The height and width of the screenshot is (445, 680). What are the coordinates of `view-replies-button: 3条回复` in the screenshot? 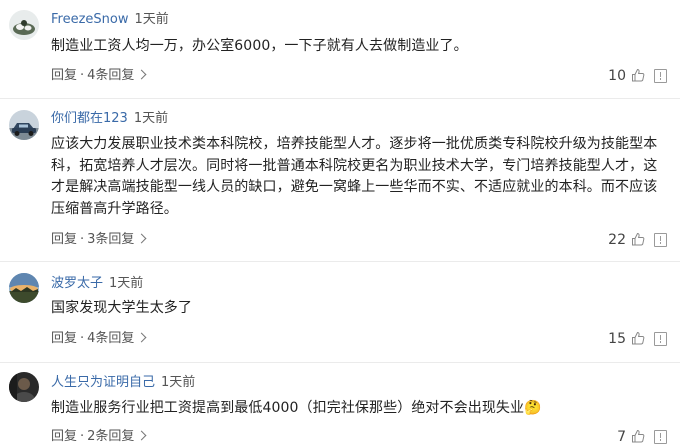 It's located at (117, 239).